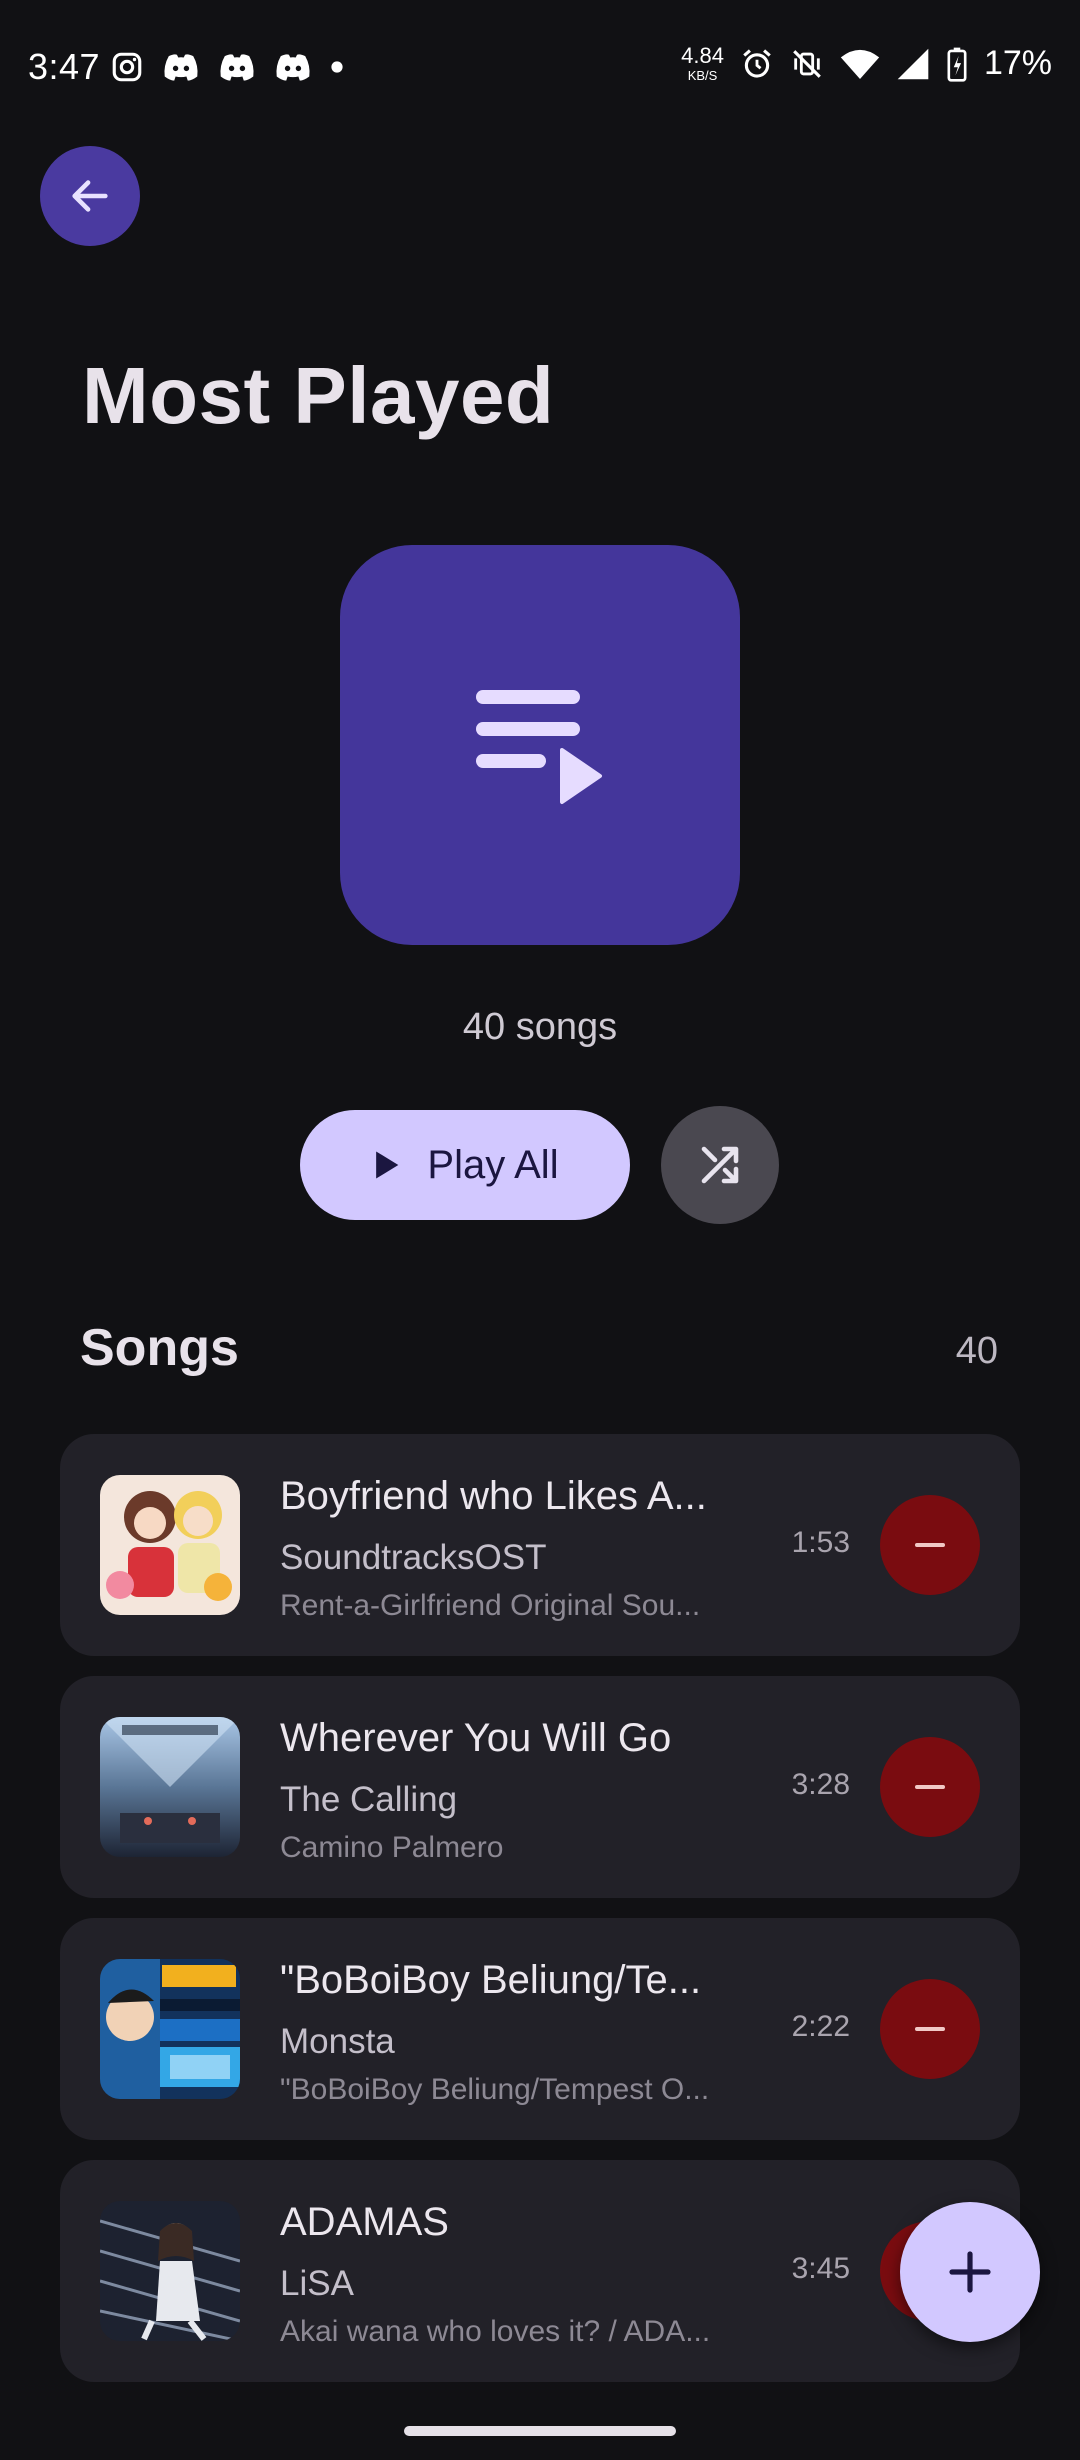 The image size is (1080, 2460). I want to click on playlist-artwork, so click(540, 745).